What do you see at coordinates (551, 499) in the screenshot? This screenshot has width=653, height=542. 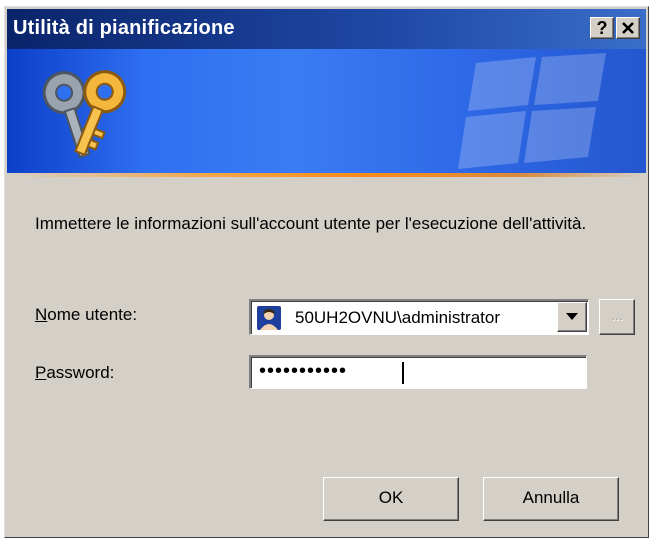 I see `cancel-button: Annulla` at bounding box center [551, 499].